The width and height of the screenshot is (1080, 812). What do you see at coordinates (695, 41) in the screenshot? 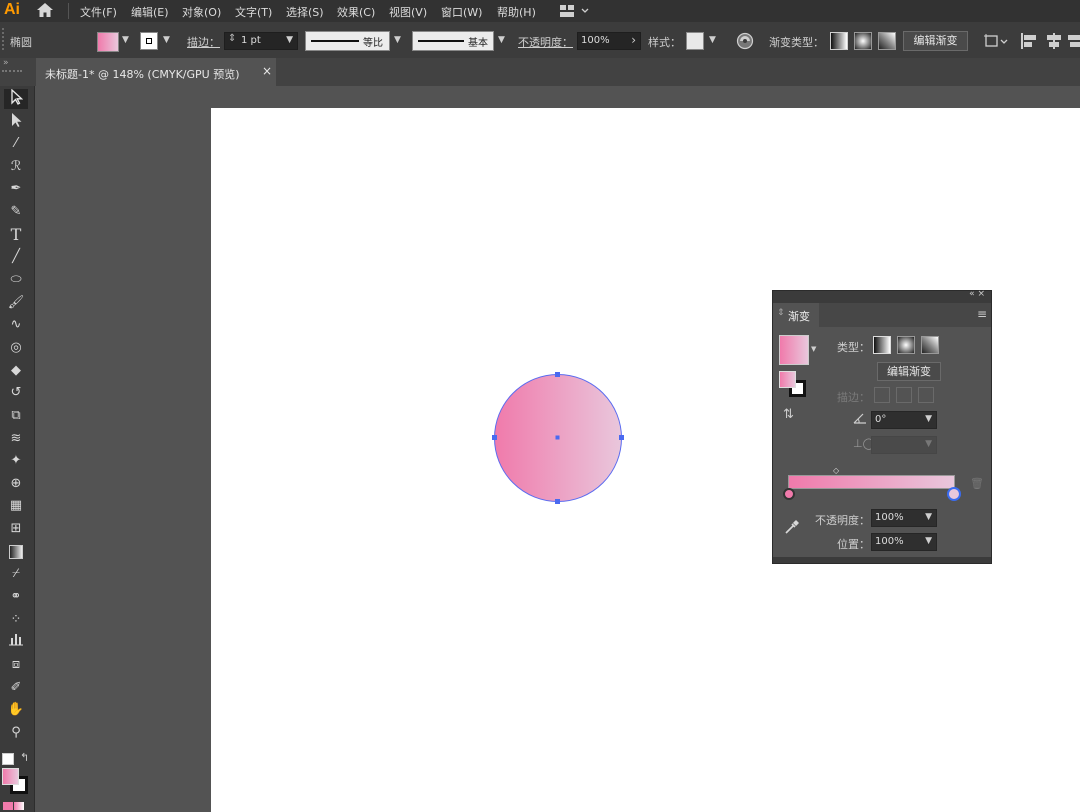
I see `graphic-style-swatch` at bounding box center [695, 41].